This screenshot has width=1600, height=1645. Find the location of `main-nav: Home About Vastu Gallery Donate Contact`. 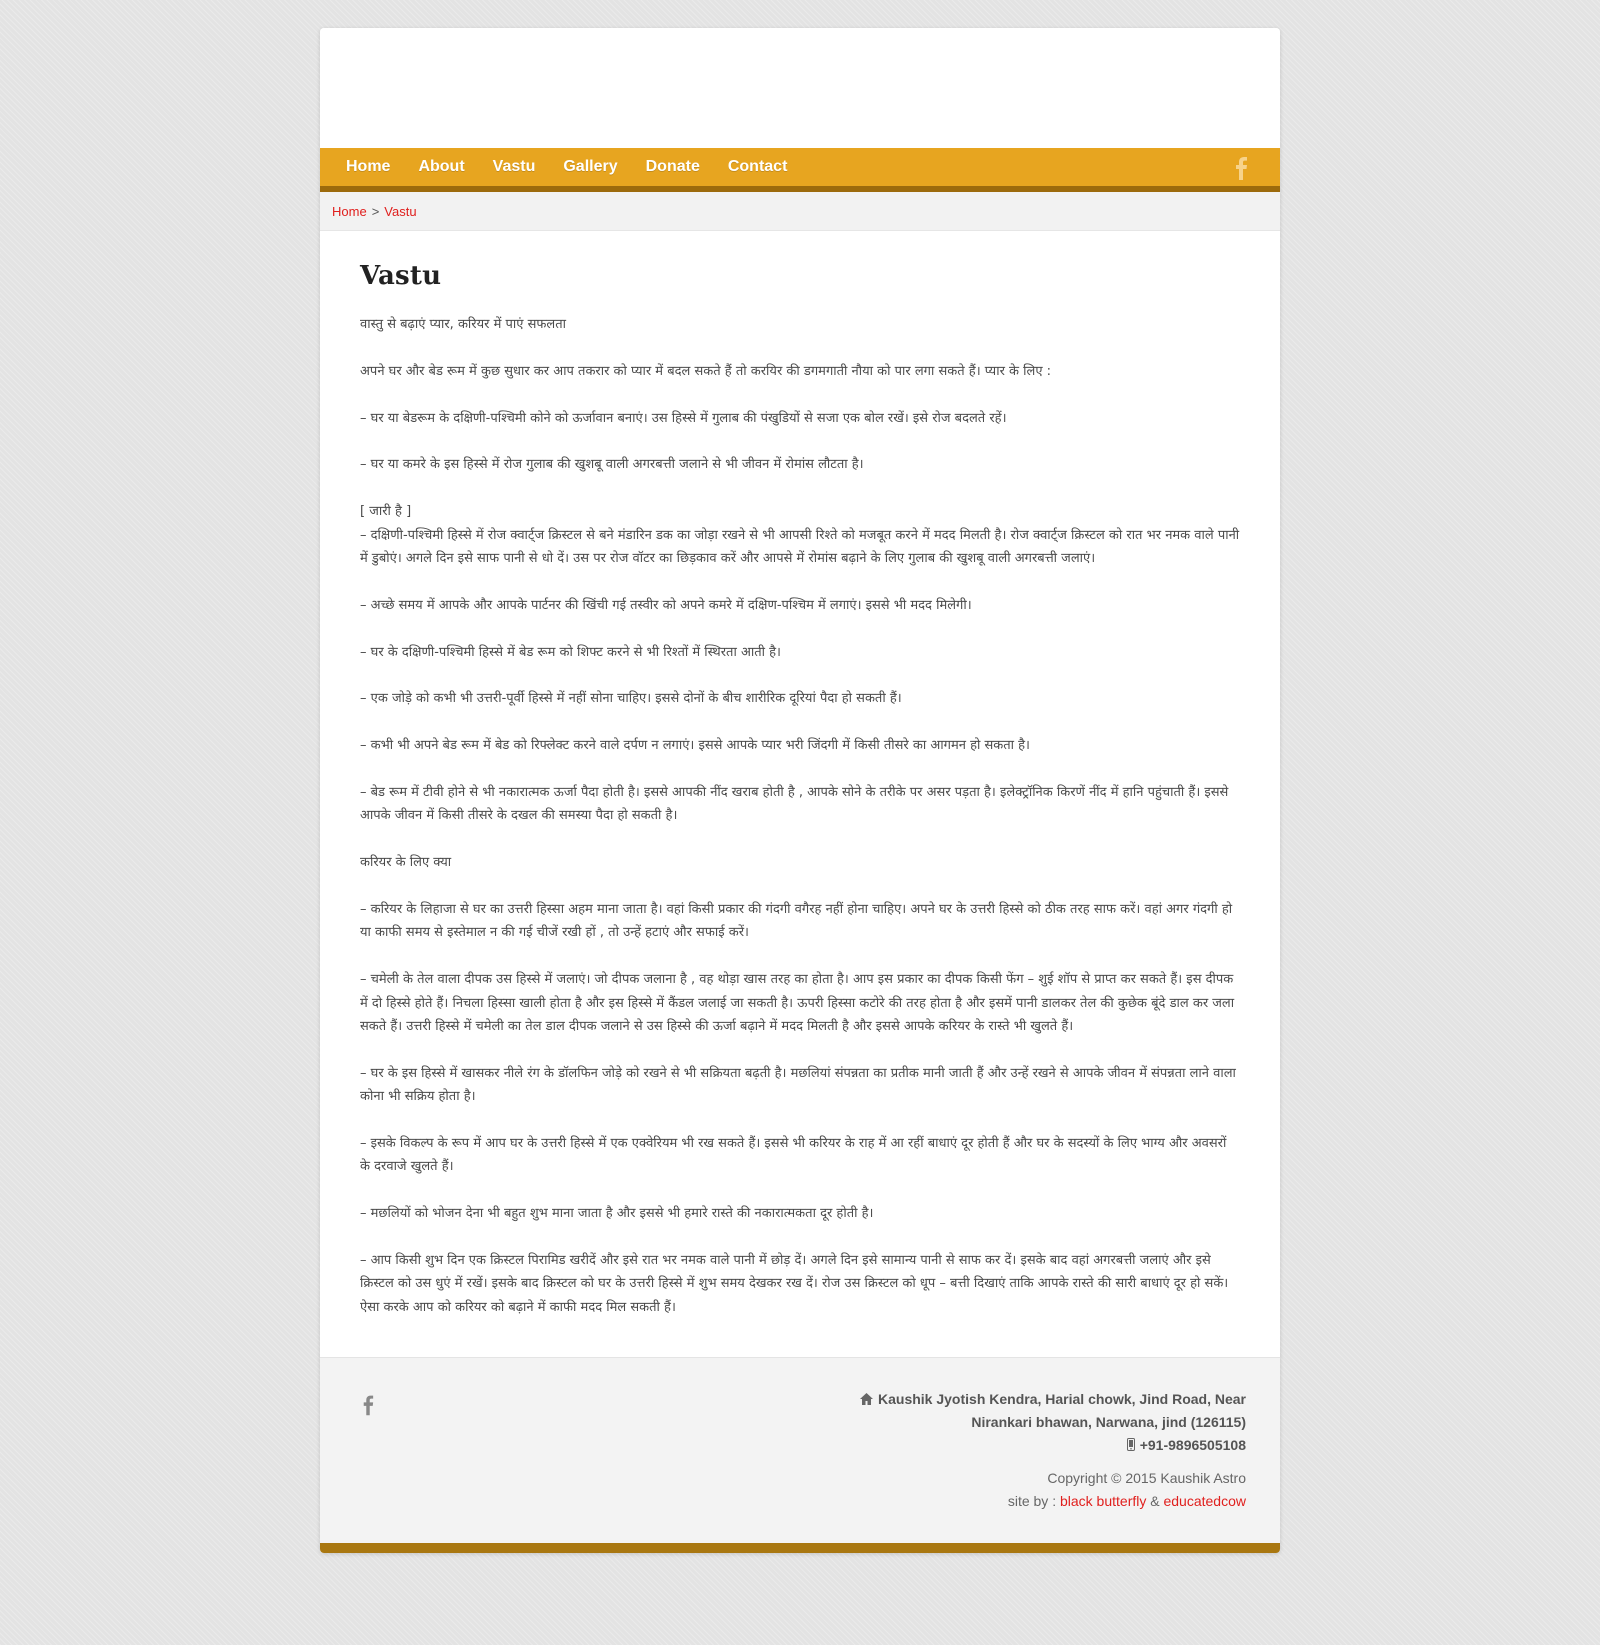

main-nav: Home About Vastu Gallery Donate Contact is located at coordinates (800, 170).